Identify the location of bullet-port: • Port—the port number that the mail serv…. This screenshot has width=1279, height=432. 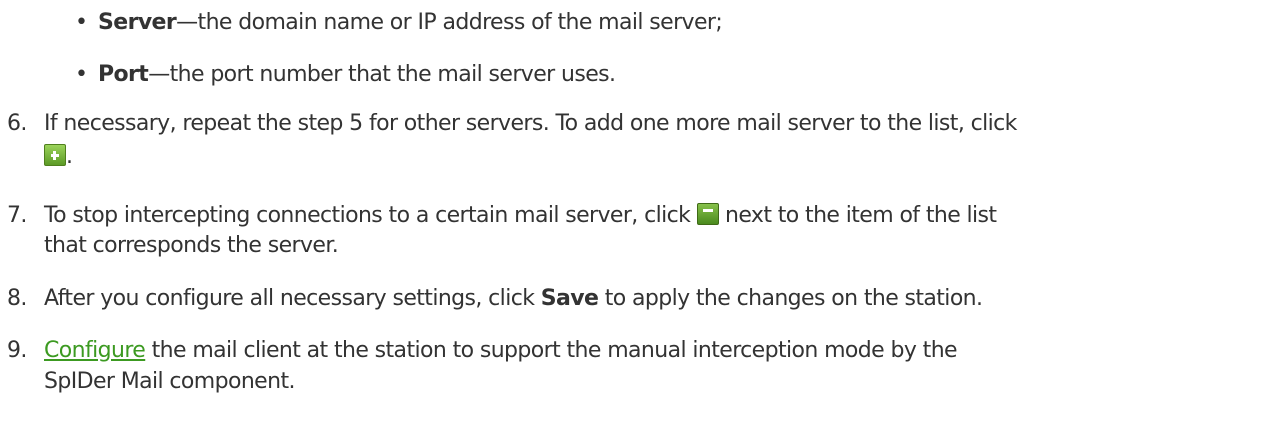
(345, 75).